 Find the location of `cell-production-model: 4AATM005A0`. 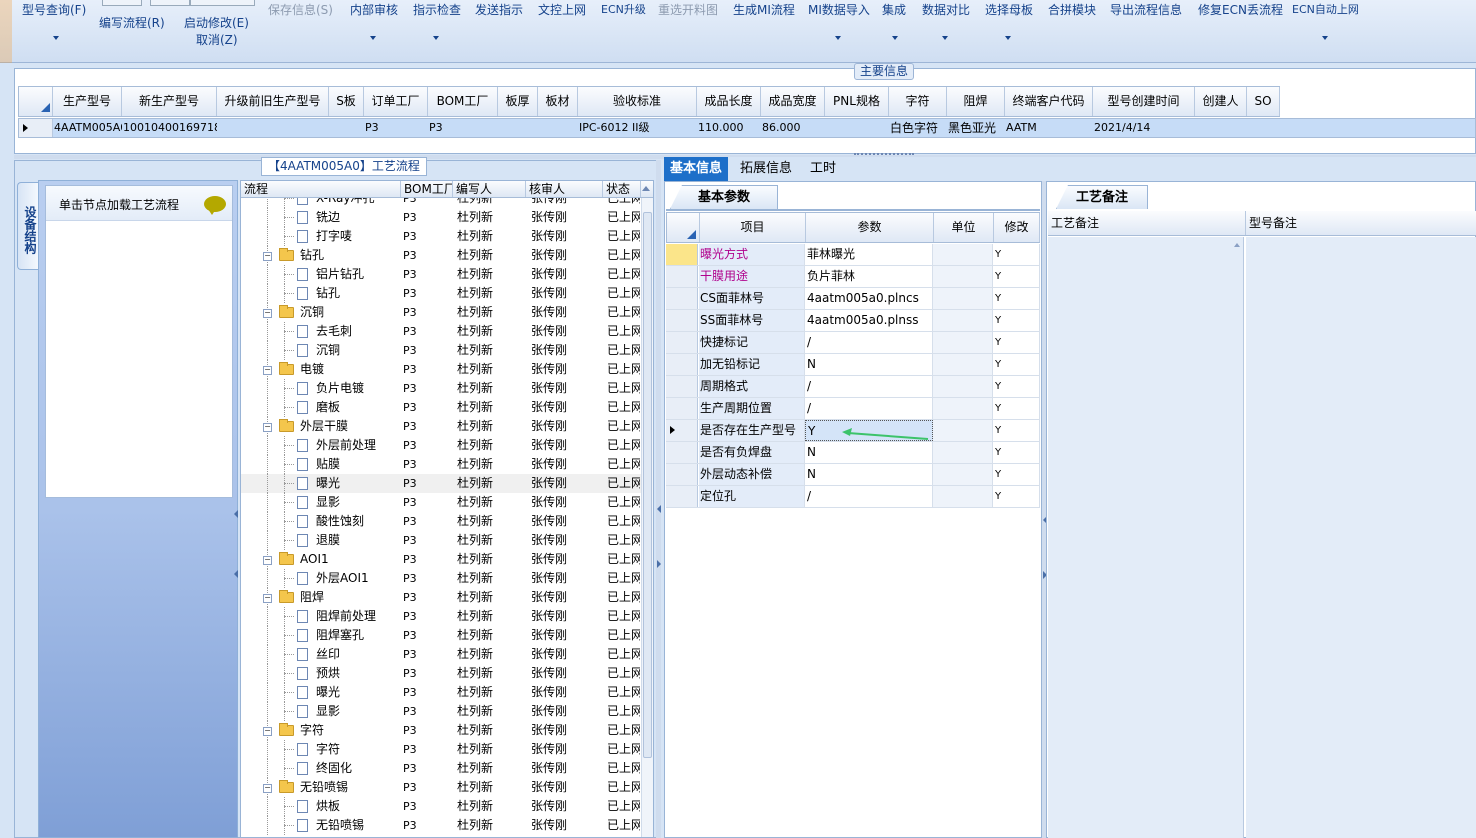

cell-production-model: 4AATM005A0 is located at coordinates (88, 128).